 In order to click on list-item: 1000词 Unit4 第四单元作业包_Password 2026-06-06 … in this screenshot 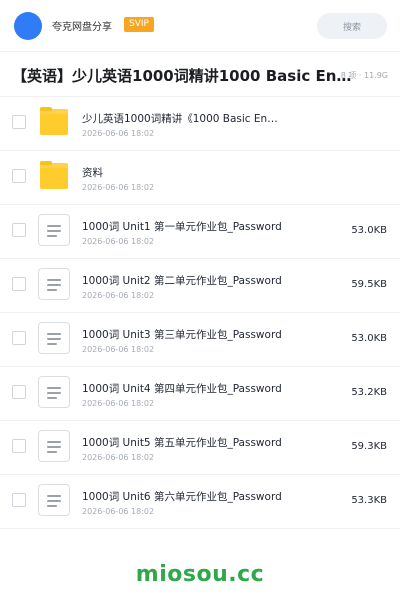, I will do `click(200, 394)`.